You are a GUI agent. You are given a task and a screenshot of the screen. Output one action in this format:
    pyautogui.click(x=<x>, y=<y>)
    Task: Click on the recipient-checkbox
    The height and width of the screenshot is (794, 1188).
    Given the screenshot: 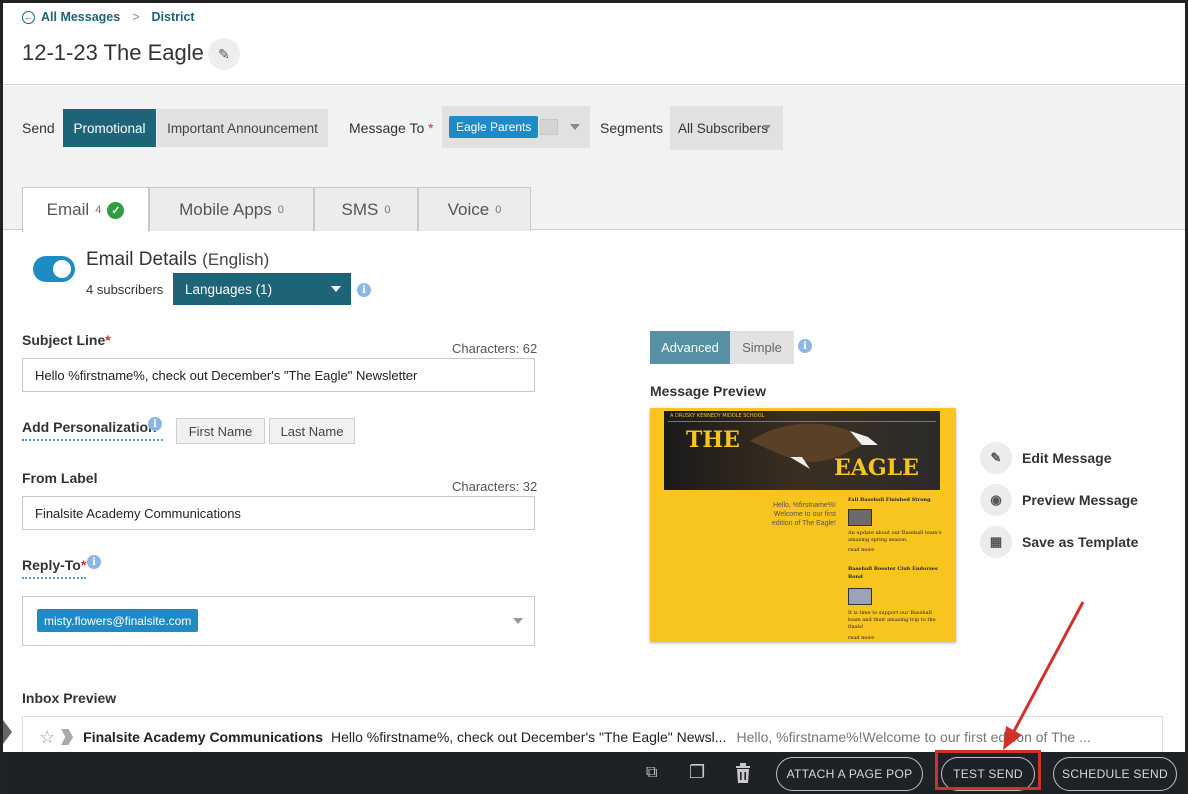 What is the action you would take?
    pyautogui.click(x=549, y=127)
    